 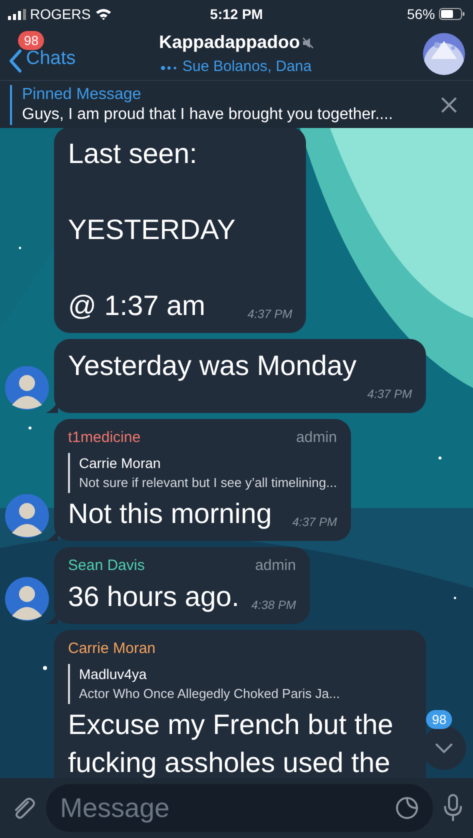 I want to click on chat-subtitle: Sue Bolanos, Dana, so click(x=247, y=67).